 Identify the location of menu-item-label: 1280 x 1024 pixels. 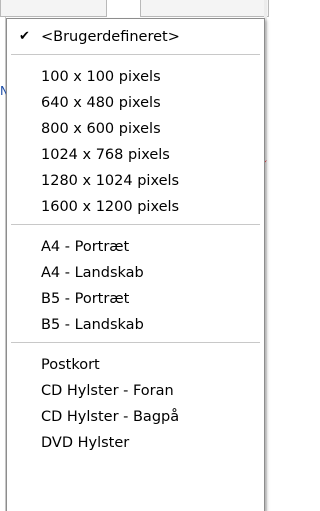
(110, 181).